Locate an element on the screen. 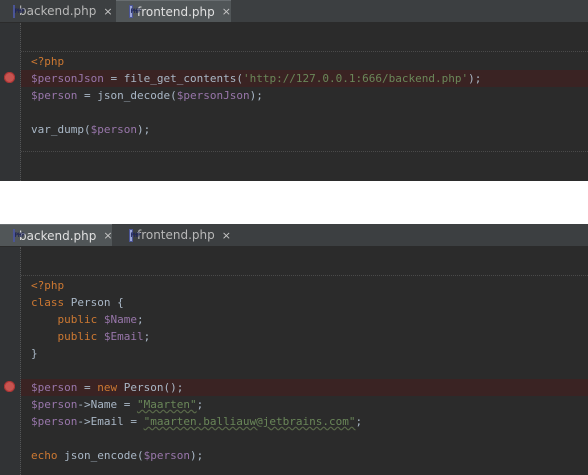  code-line-breakpoint: $person = new Person(); is located at coordinates (304, 387).